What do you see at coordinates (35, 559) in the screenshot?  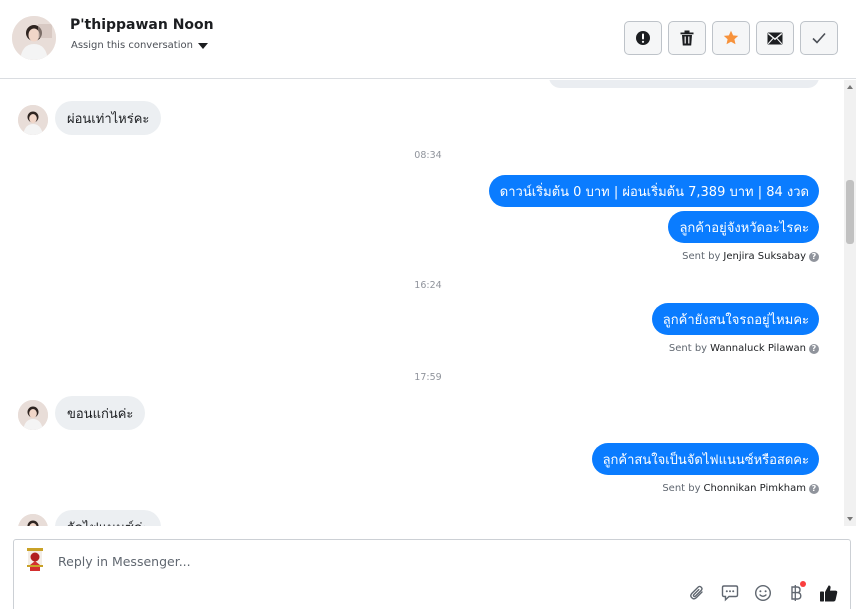 I see `page-avatar` at bounding box center [35, 559].